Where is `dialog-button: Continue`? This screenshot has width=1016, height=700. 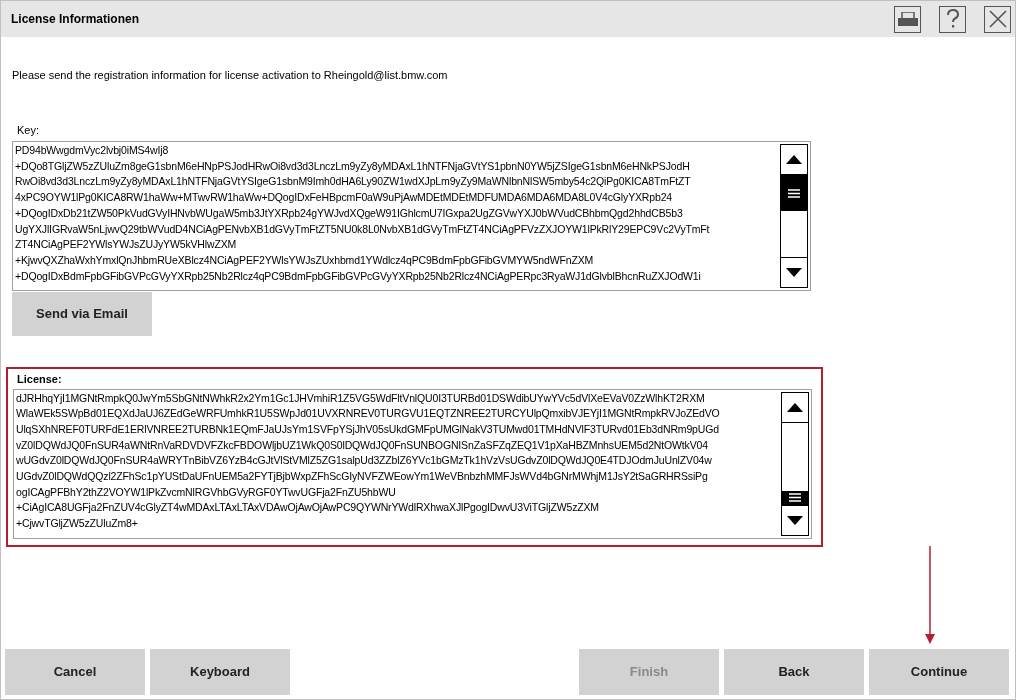
dialog-button: Continue is located at coordinates (939, 672).